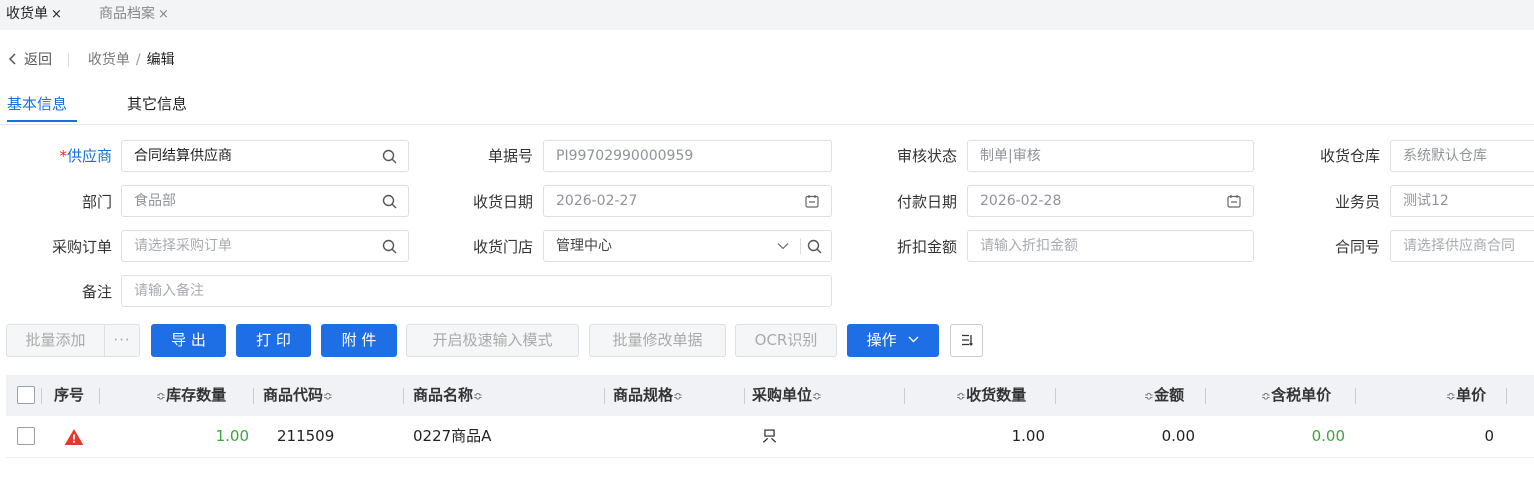  I want to click on operate-label: 操作, so click(881, 340).